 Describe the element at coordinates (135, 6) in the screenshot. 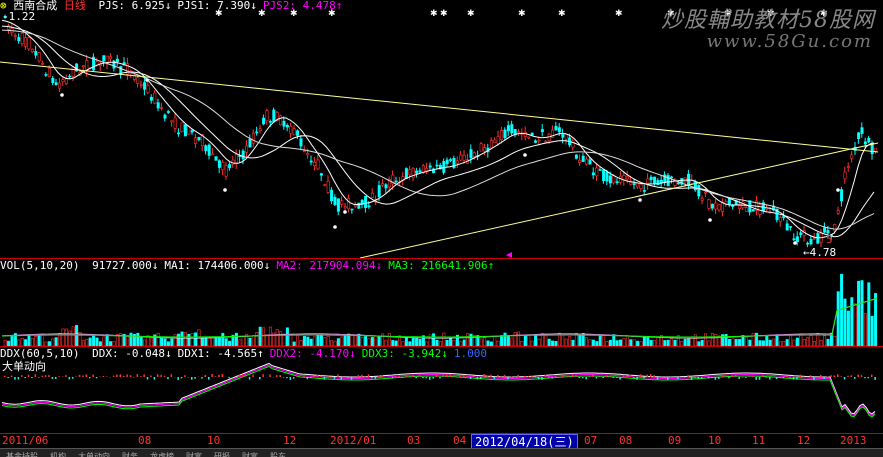

I see `indicator-0: PJS: 6.925↓` at that location.